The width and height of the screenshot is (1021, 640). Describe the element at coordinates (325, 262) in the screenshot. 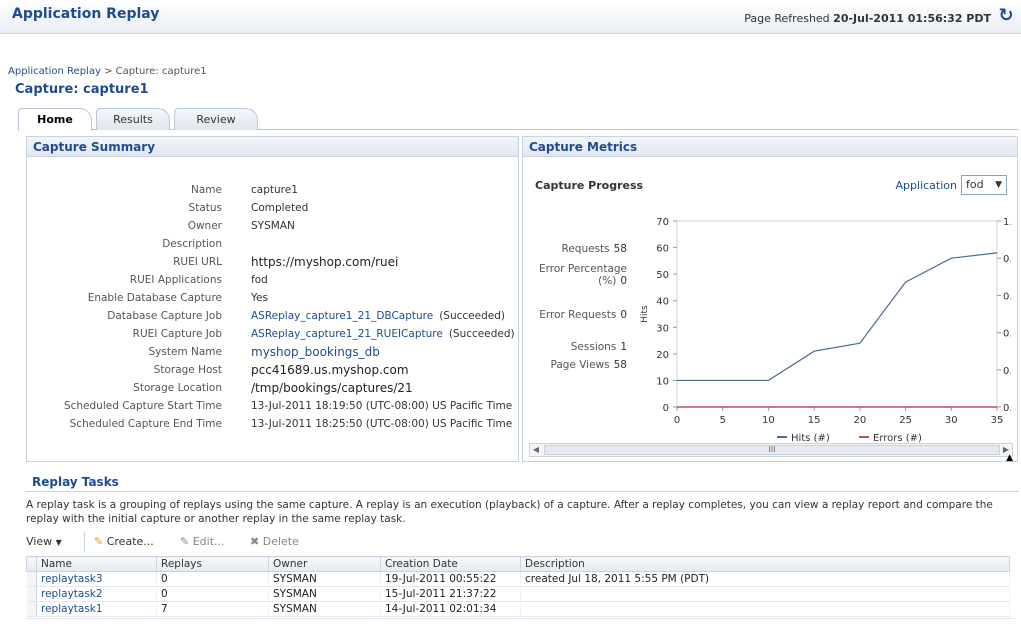

I see `summary-value: https://myshop.com/ruei` at that location.